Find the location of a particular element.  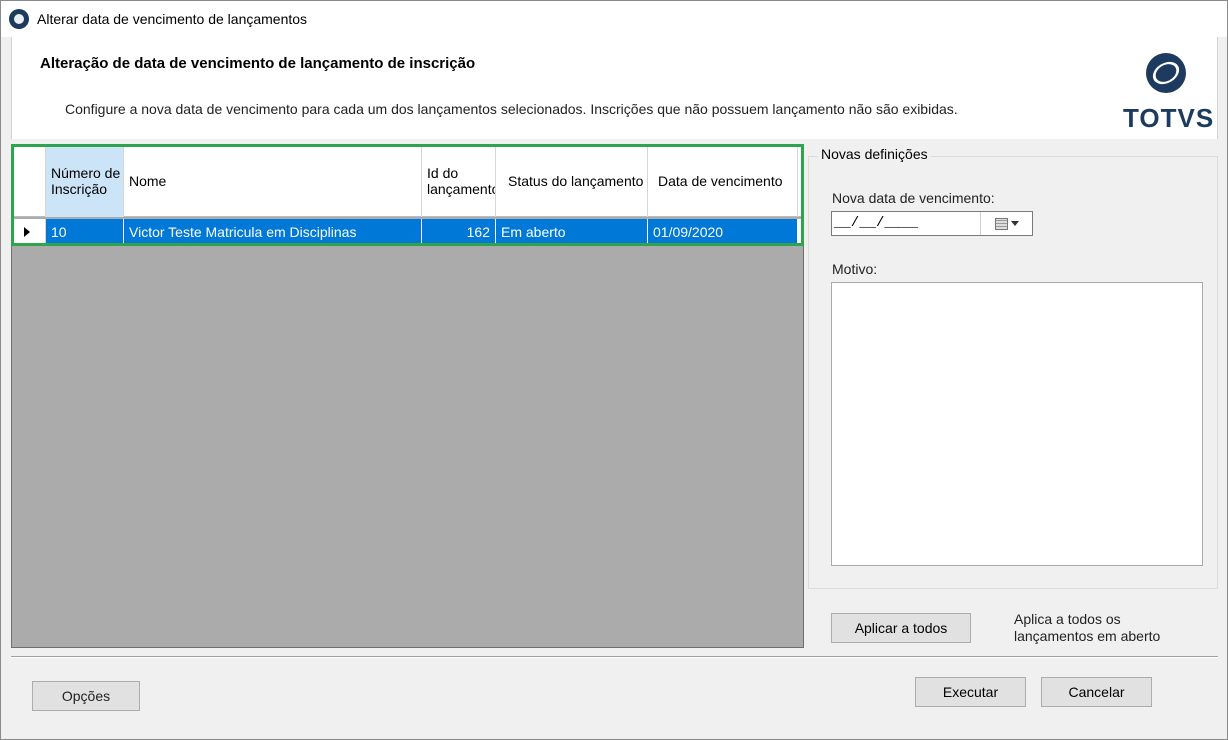

column-header-data: Data de vencimento is located at coordinates (723, 181).